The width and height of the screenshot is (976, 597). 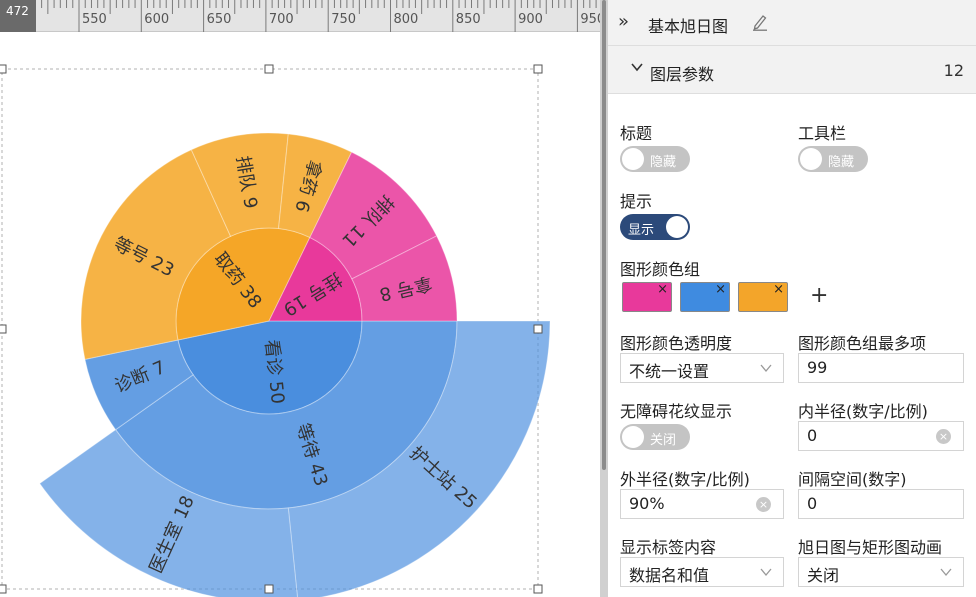 I want to click on max-items-value: 99, so click(x=817, y=367).